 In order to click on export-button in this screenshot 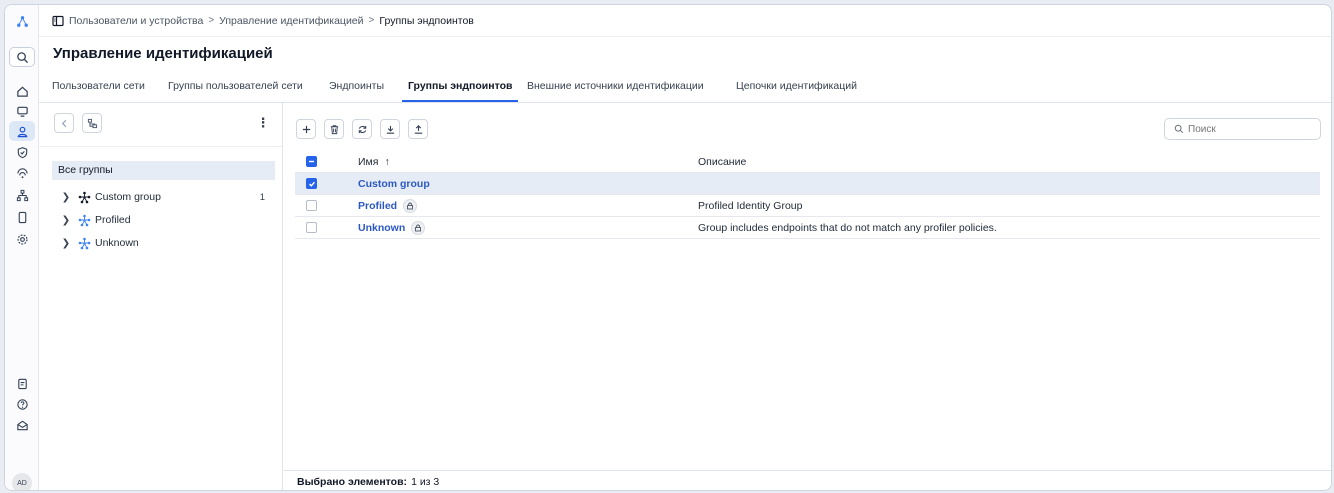, I will do `click(418, 129)`.